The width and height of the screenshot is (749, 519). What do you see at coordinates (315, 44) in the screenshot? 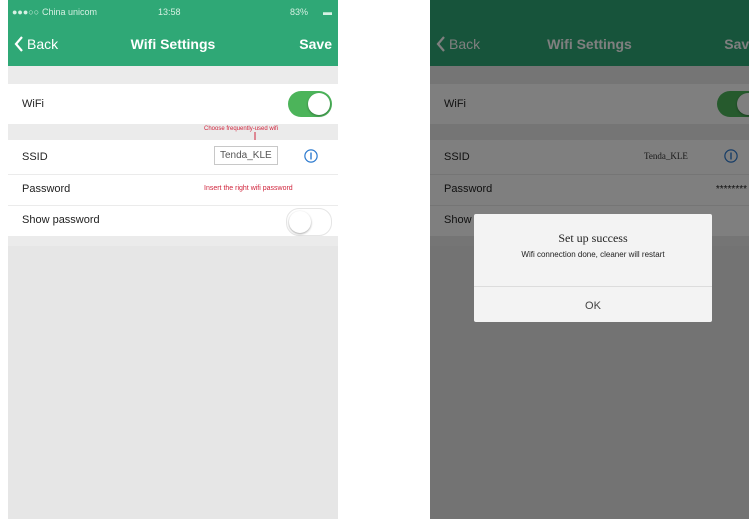
I see `save-button: Save` at bounding box center [315, 44].